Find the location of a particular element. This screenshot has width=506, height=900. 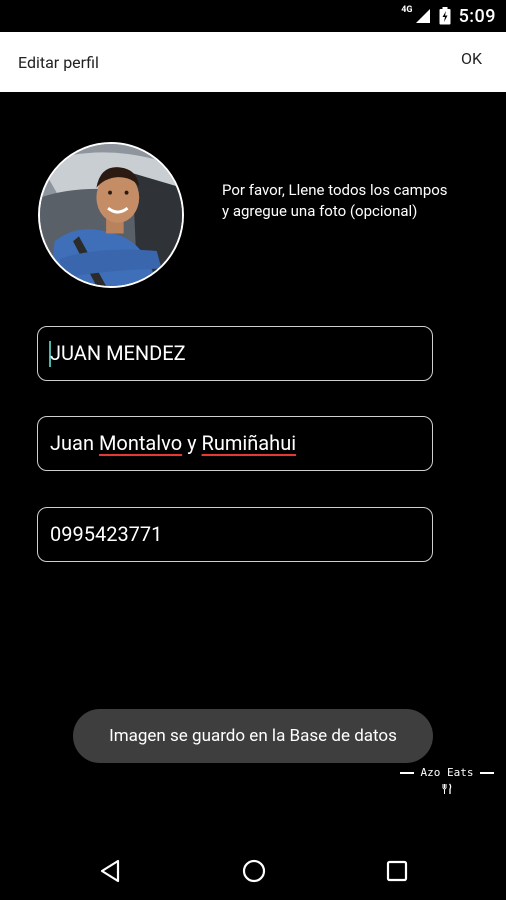

watermark-text: Azo Eats is located at coordinates (447, 772).